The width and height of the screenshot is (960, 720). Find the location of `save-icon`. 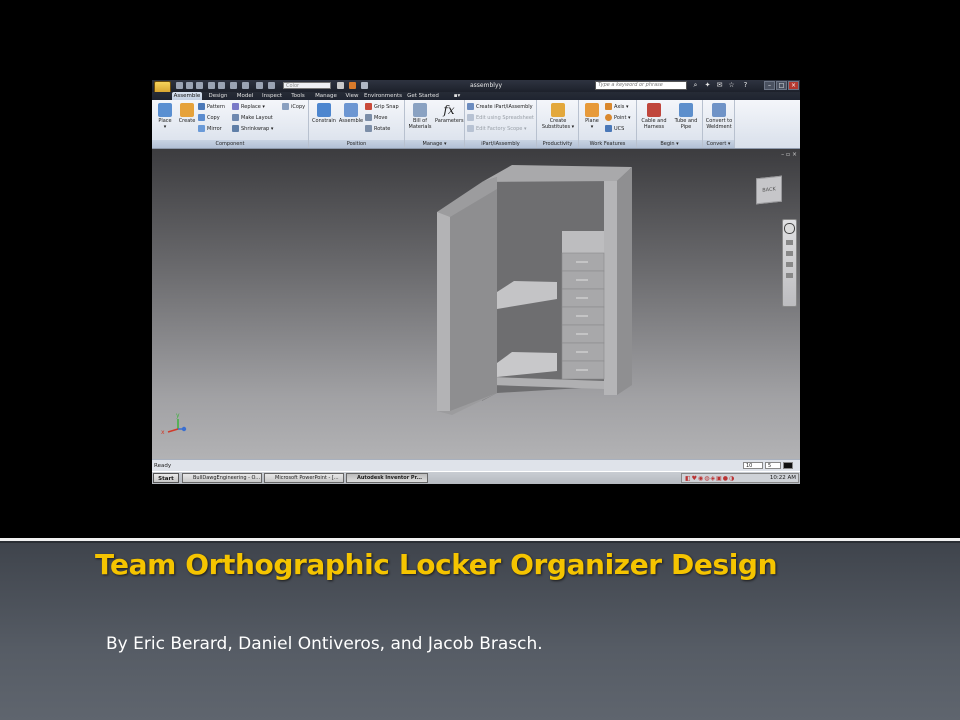

save-icon is located at coordinates (199, 85).